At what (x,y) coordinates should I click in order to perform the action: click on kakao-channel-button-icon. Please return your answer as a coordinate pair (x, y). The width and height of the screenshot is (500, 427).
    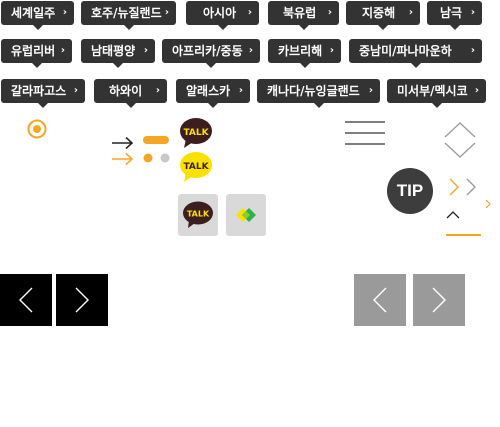
    Looking at the image, I should click on (246, 215).